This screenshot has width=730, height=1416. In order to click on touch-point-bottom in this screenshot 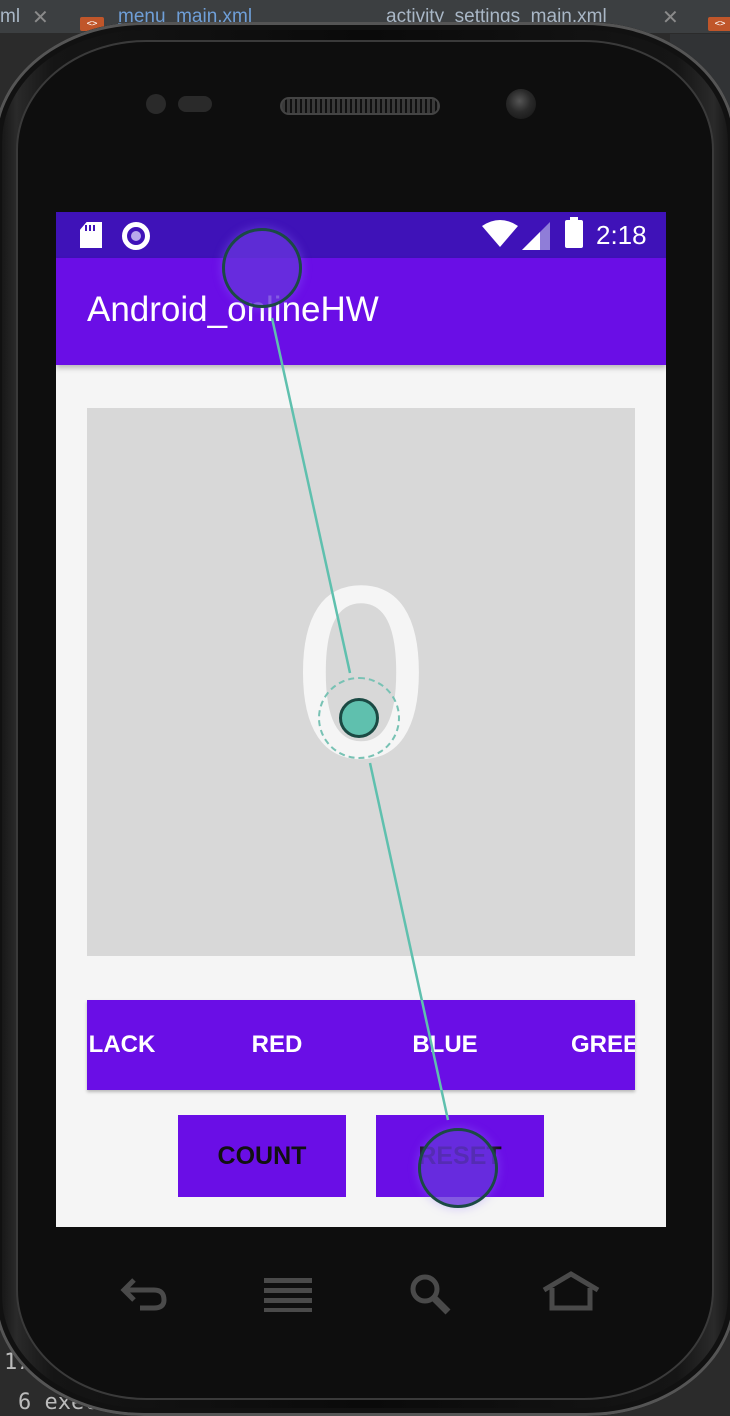, I will do `click(458, 1168)`.